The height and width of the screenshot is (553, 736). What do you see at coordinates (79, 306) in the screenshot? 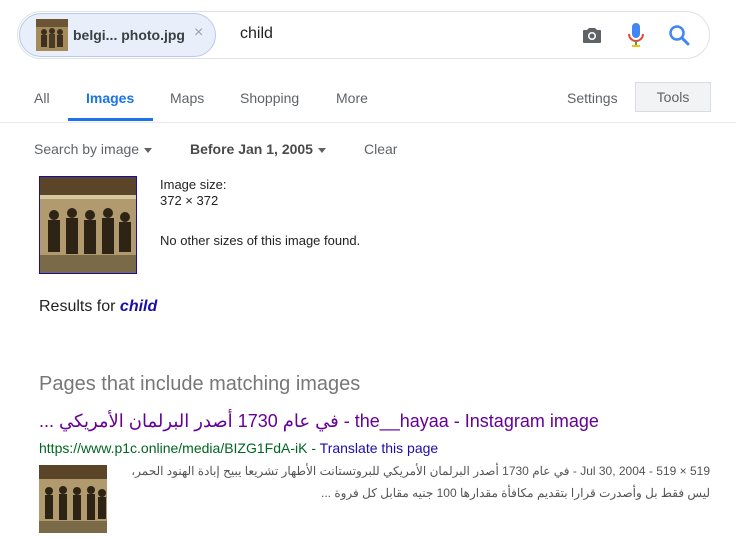
I see `results-for-prefix: Results for` at bounding box center [79, 306].